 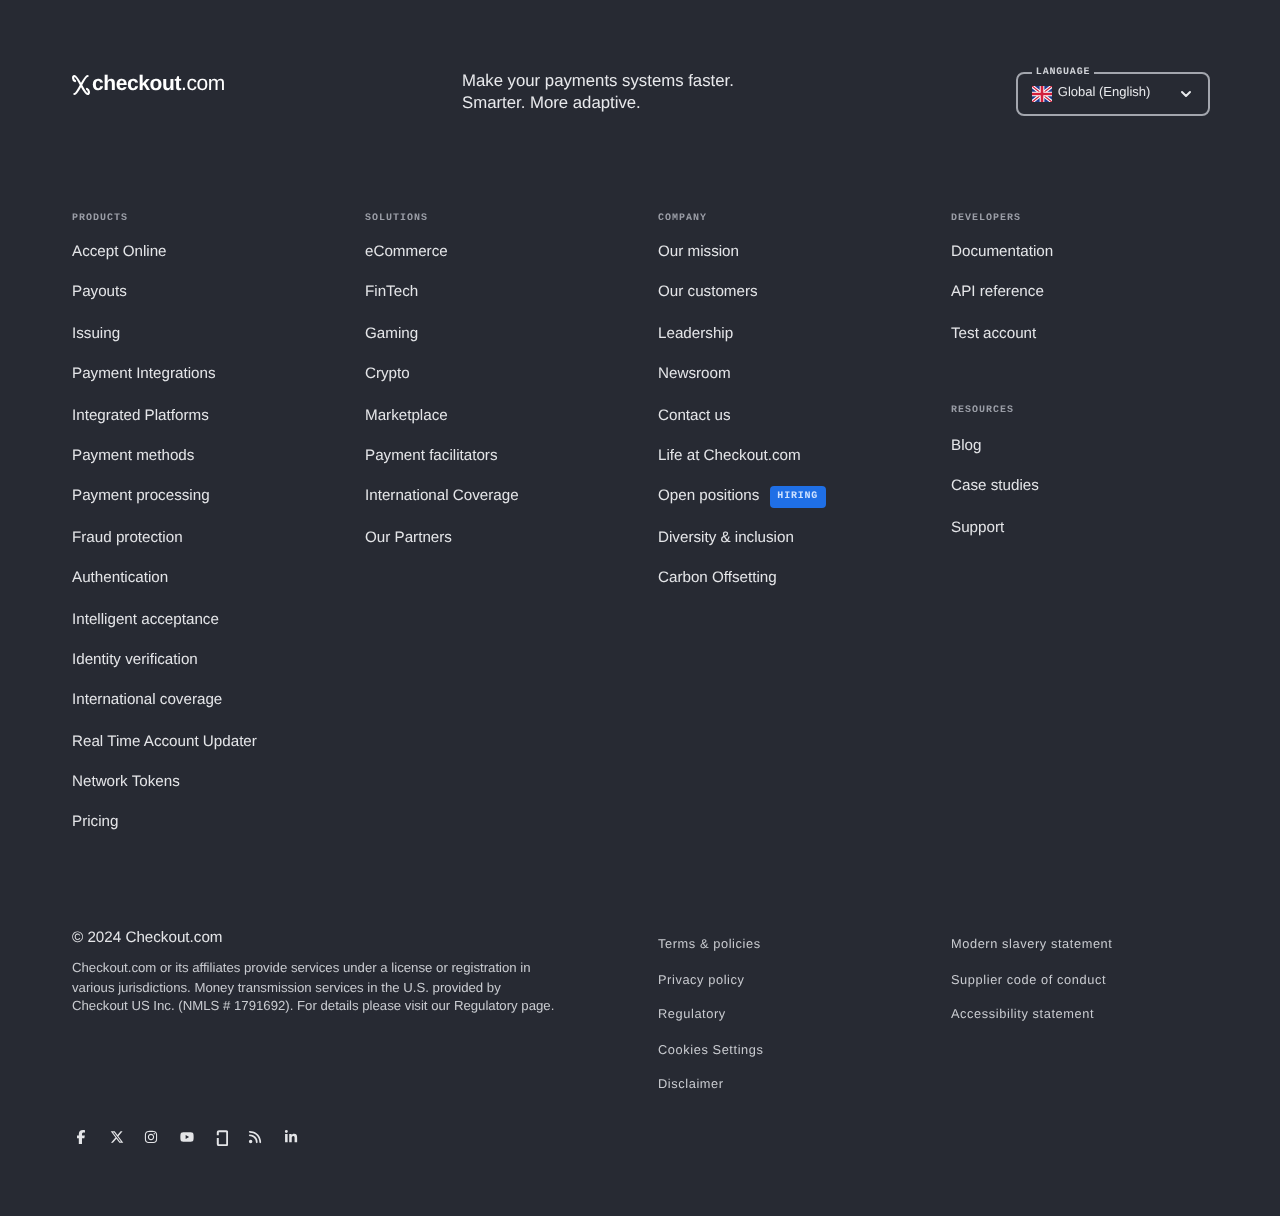 What do you see at coordinates (255, 1137) in the screenshot?
I see `rss-icon` at bounding box center [255, 1137].